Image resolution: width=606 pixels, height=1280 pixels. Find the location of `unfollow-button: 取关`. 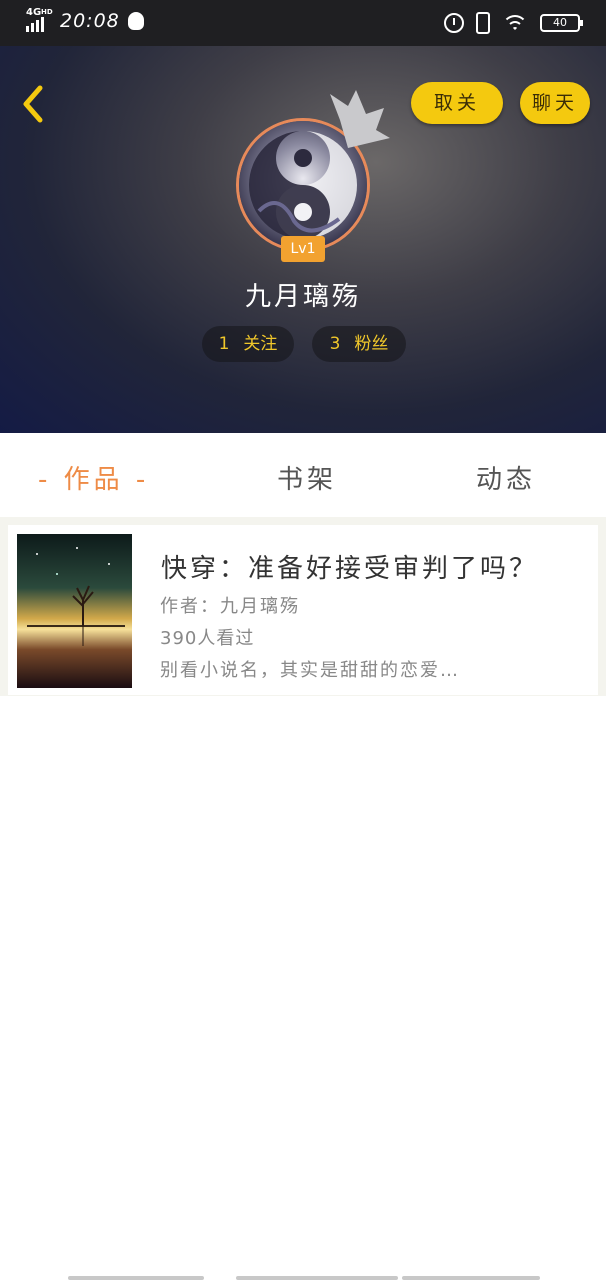

unfollow-button: 取关 is located at coordinates (457, 103).